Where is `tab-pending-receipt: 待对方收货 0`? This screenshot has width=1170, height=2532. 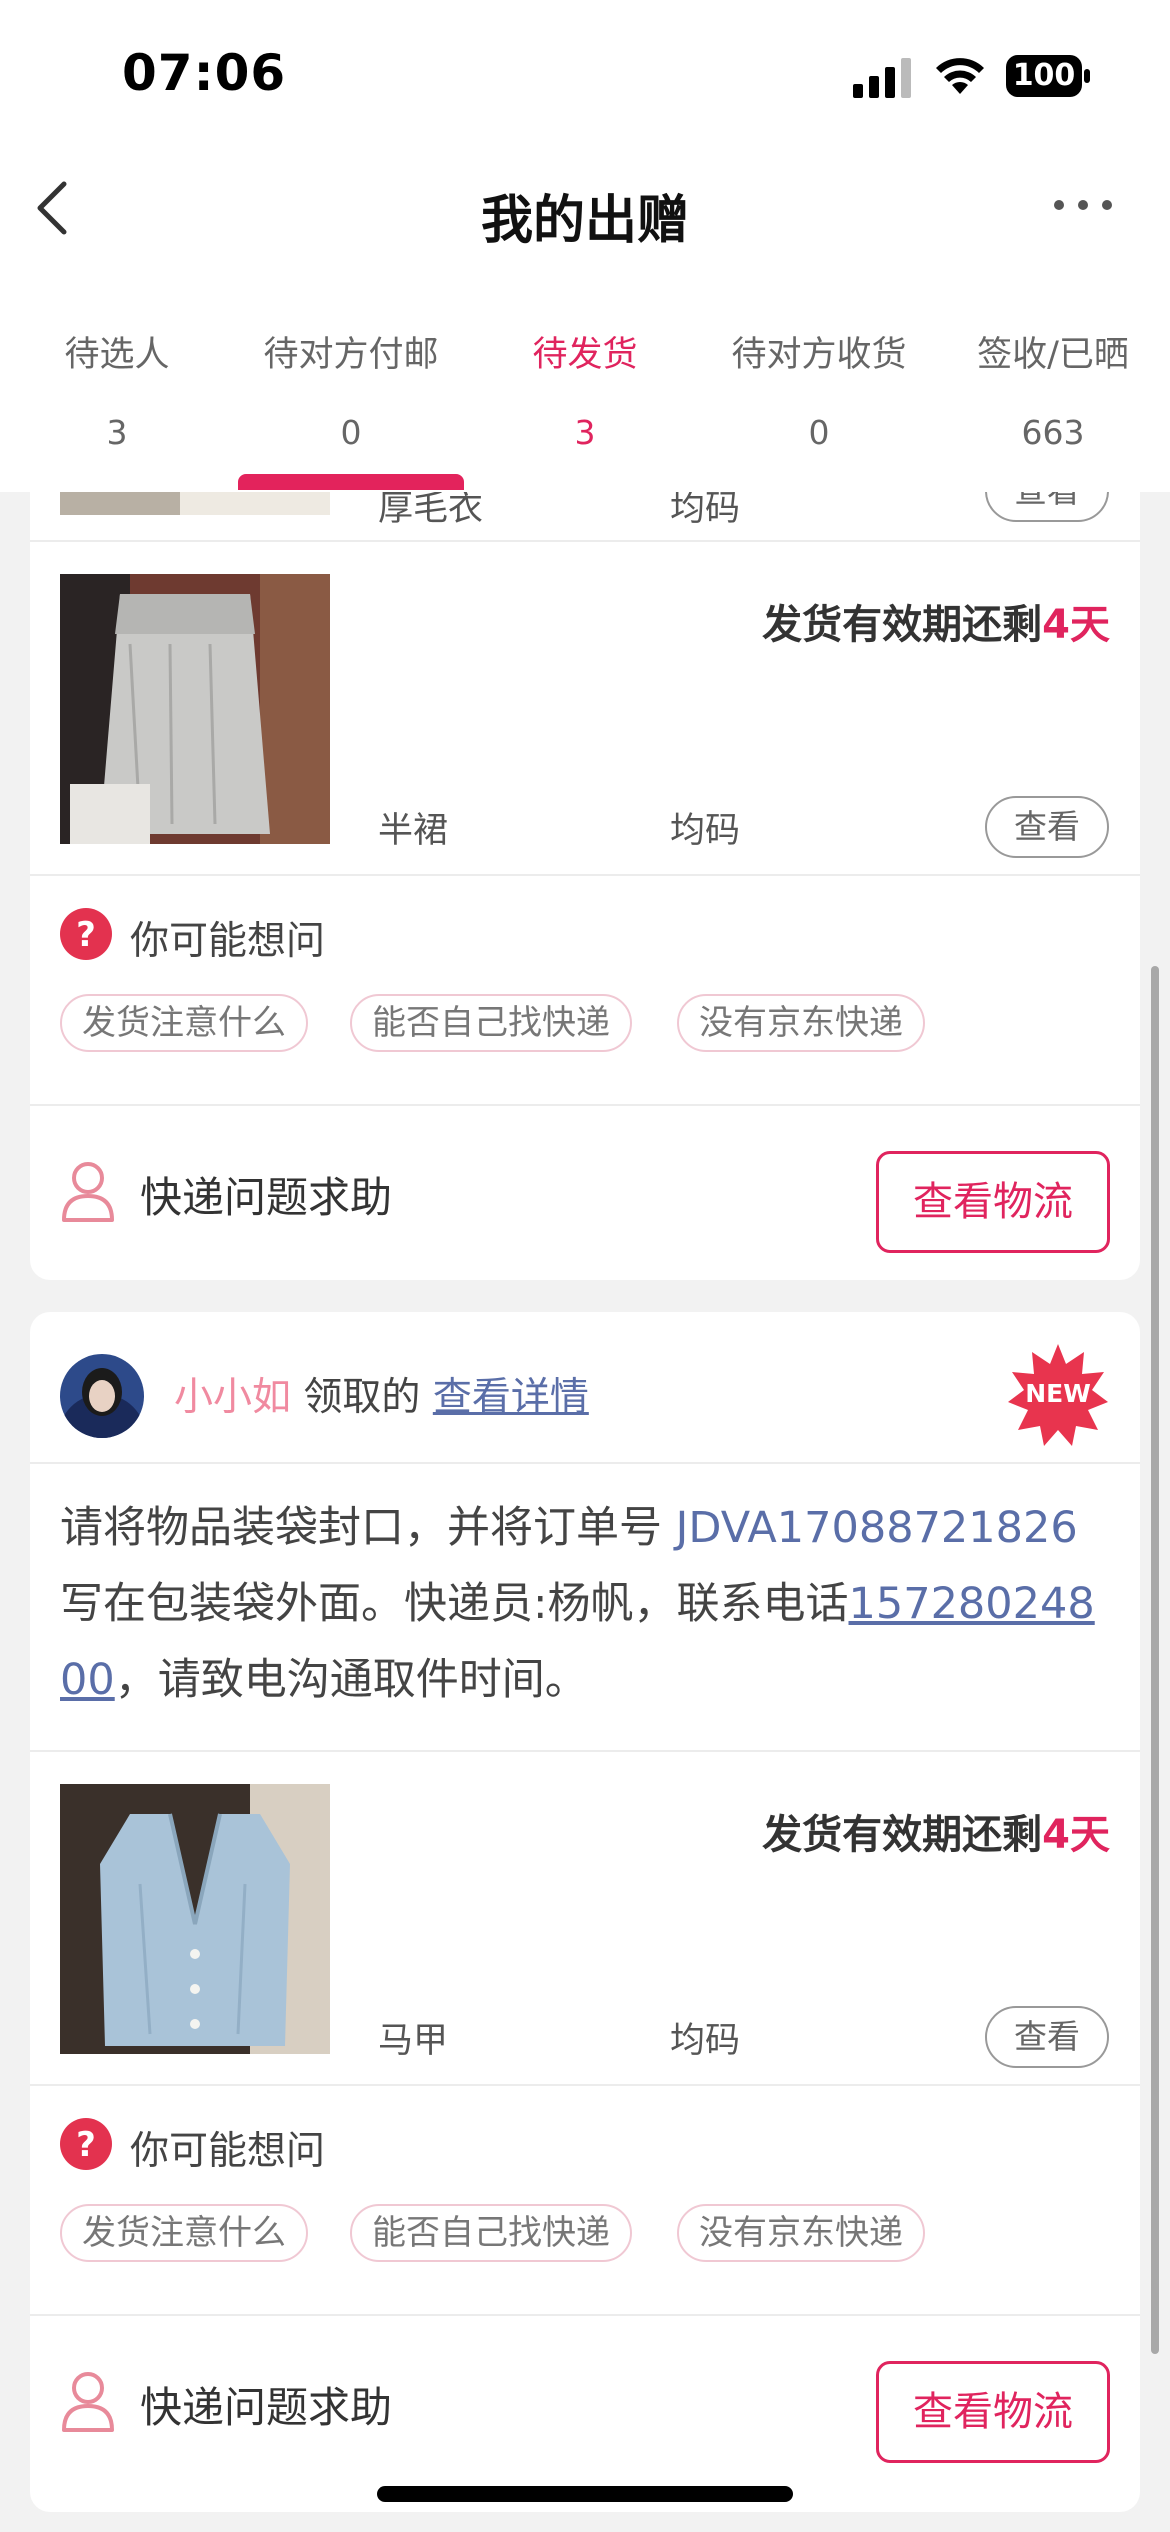 tab-pending-receipt: 待对方收货 0 is located at coordinates (819, 381).